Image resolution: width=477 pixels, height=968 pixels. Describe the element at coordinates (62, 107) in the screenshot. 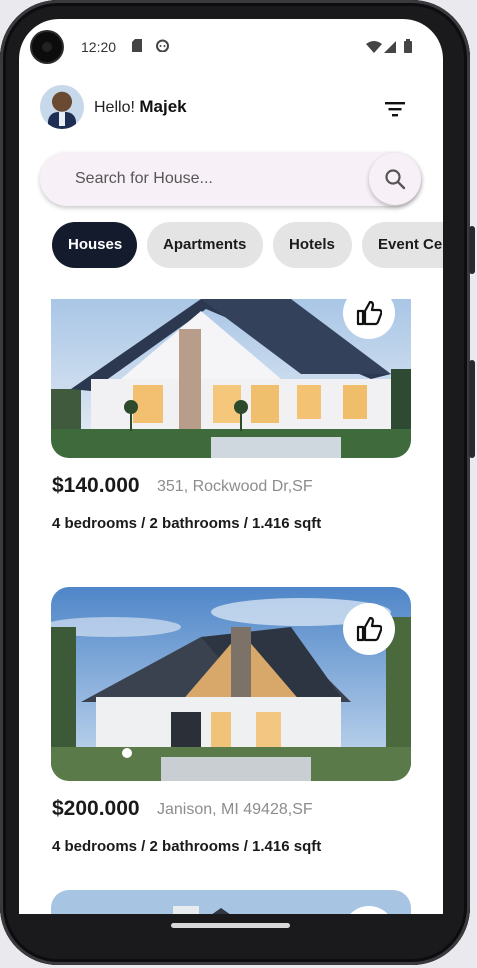

I see `avatar` at that location.